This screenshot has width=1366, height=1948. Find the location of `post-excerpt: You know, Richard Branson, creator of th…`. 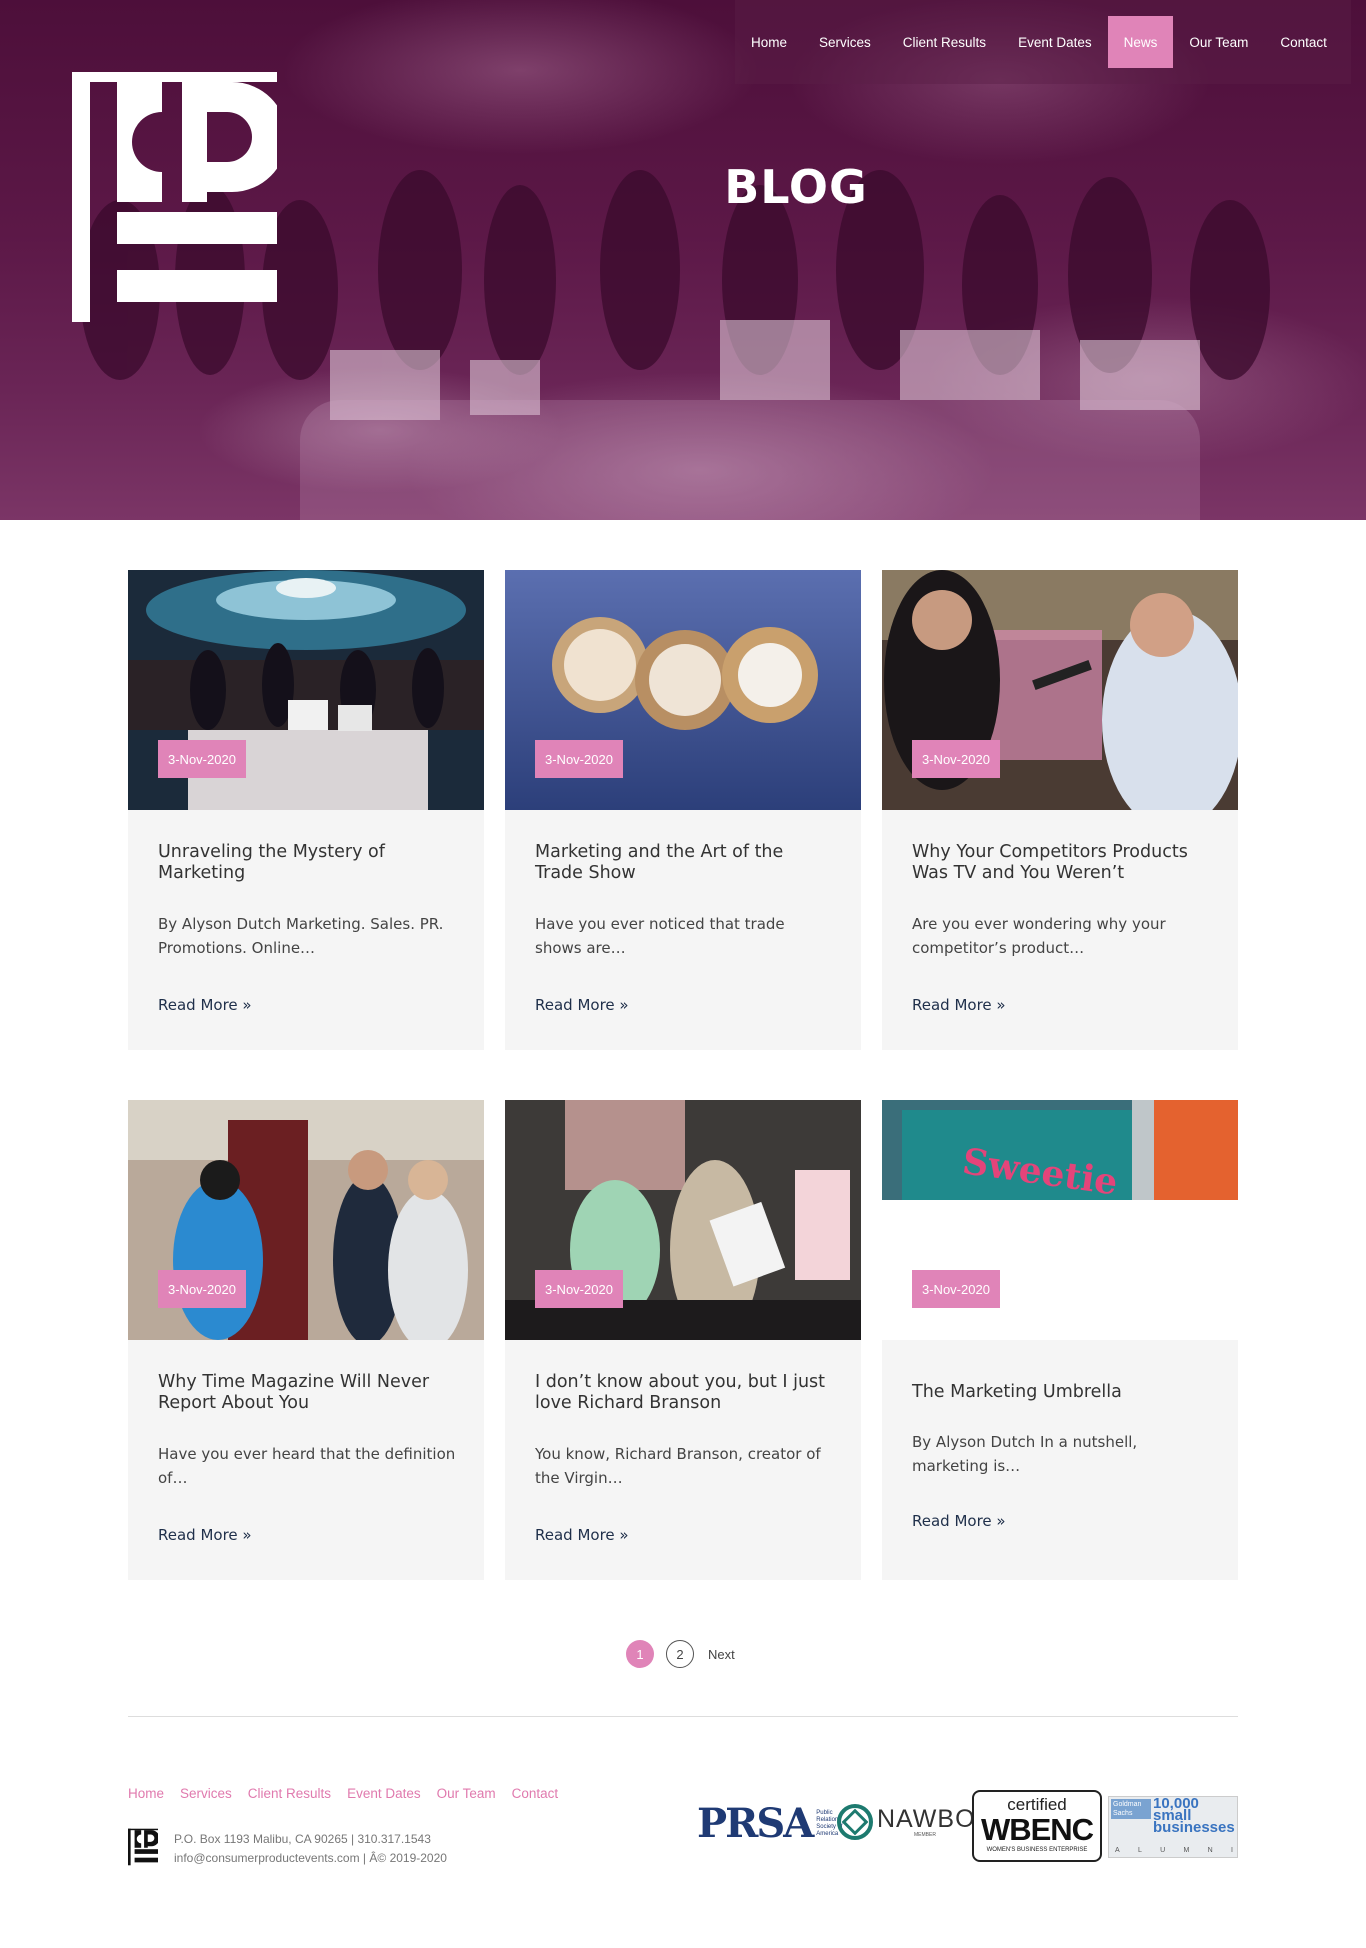

post-excerpt: You know, Richard Branson, creator of th… is located at coordinates (678, 1466).